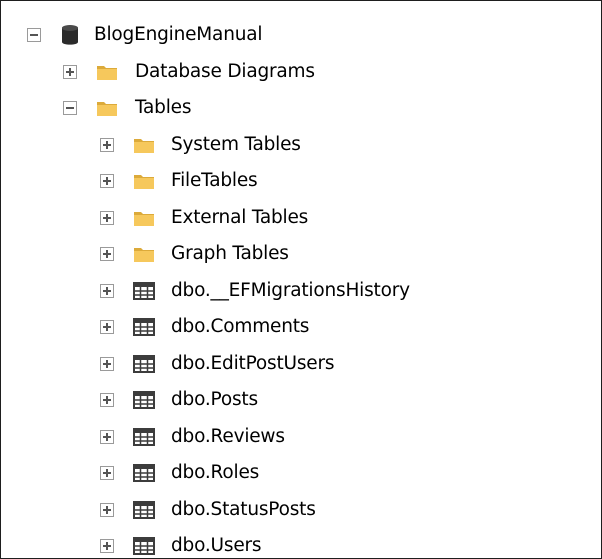 This screenshot has width=602, height=559. What do you see at coordinates (228, 436) in the screenshot?
I see `tree-node-label: dbo.Reviews` at bounding box center [228, 436].